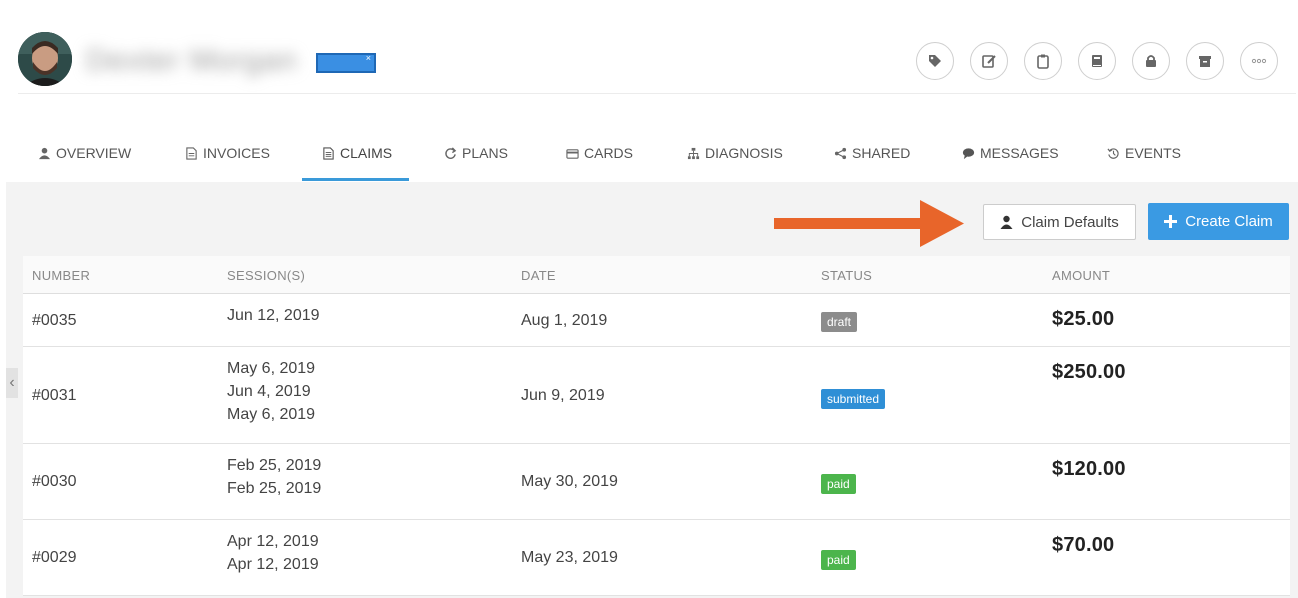 The image size is (1298, 598). What do you see at coordinates (572, 153) in the screenshot?
I see `card-icon` at bounding box center [572, 153].